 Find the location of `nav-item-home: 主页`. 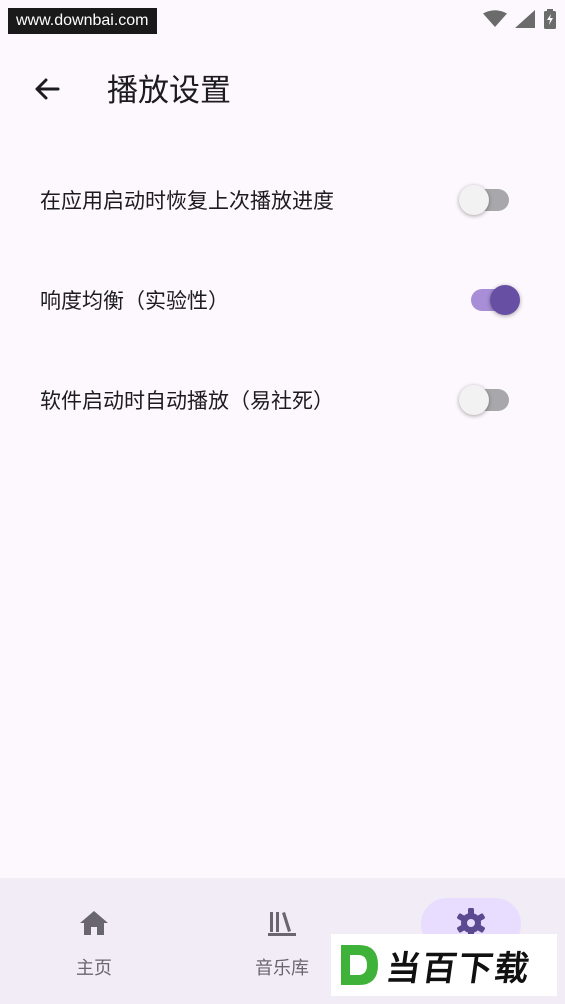

nav-item-home: 主页 is located at coordinates (94, 941).